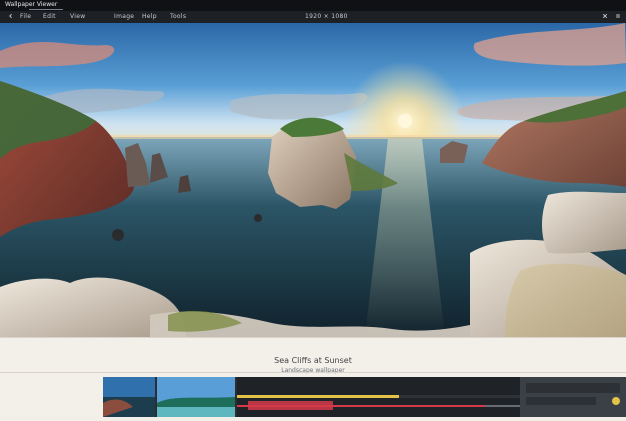 This screenshot has width=626, height=421. I want to click on right-panel, so click(573, 397).